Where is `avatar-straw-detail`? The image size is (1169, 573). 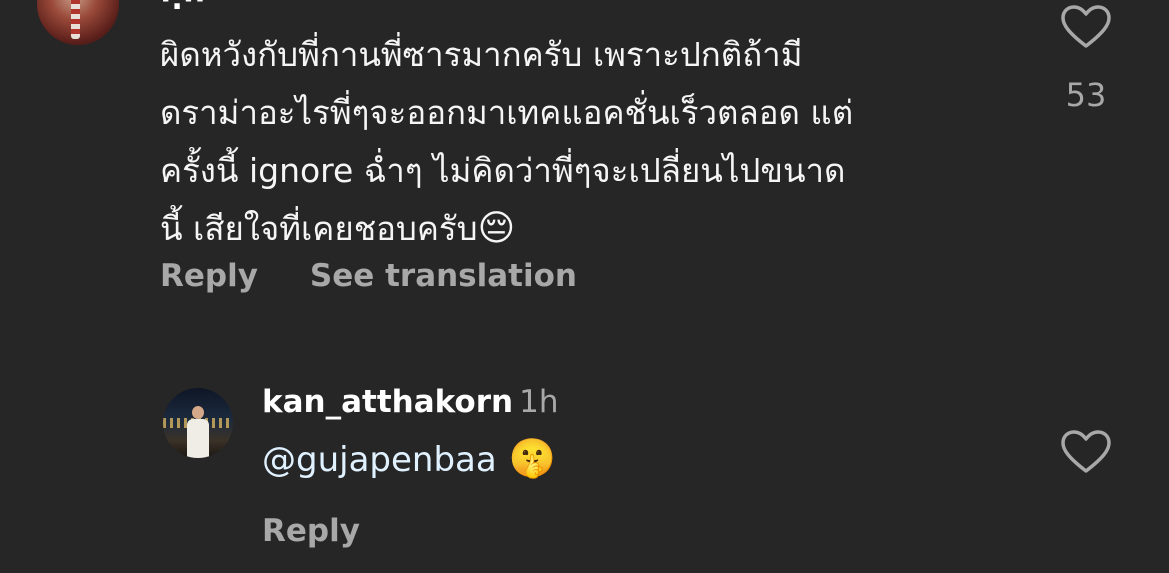
avatar-straw-detail is located at coordinates (75, 19).